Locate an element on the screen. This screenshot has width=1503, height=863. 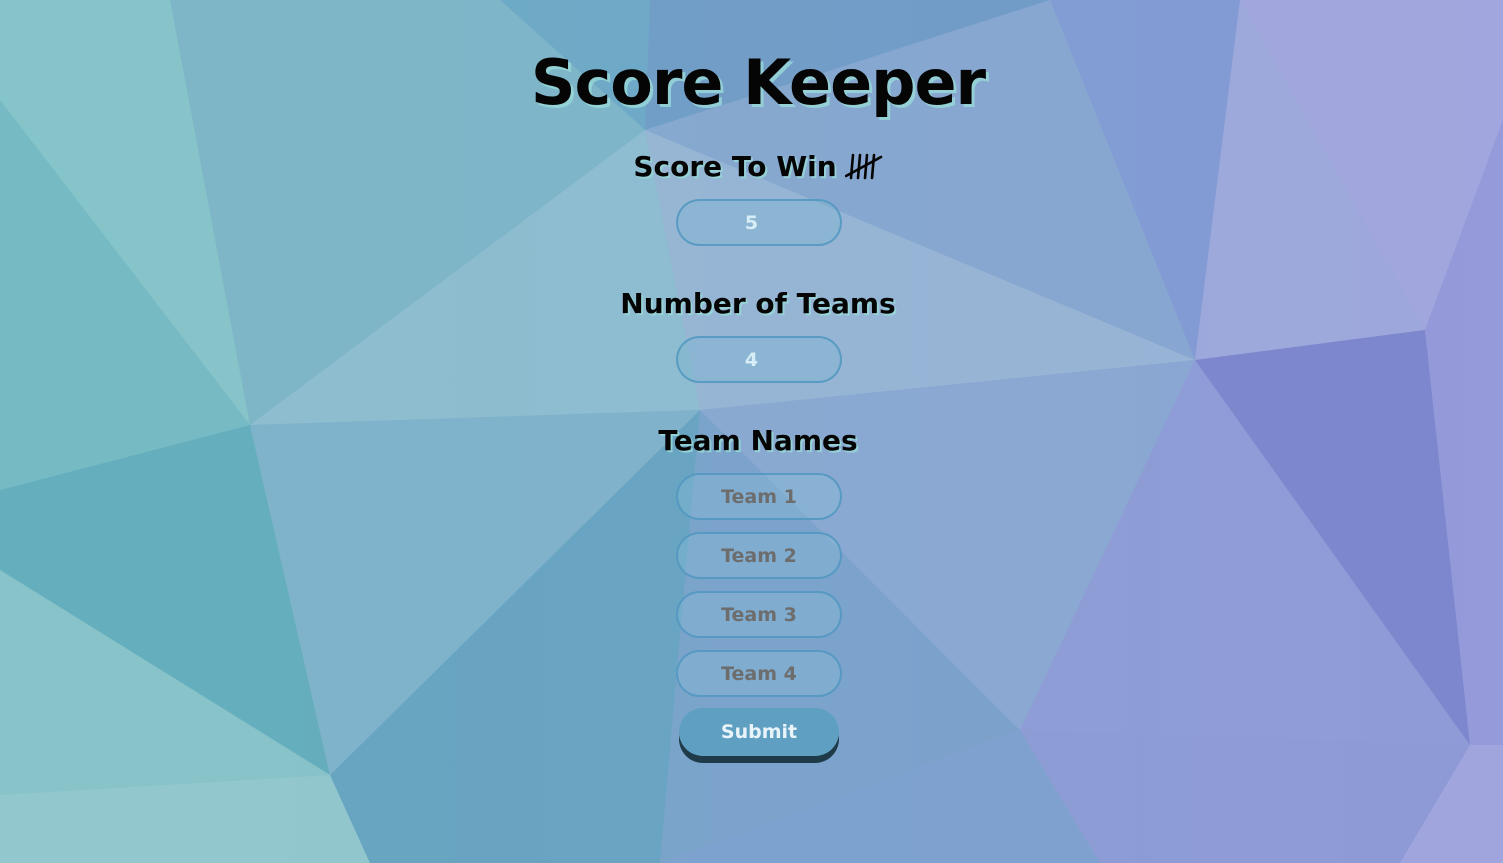
score-to-win-input is located at coordinates (759, 222).